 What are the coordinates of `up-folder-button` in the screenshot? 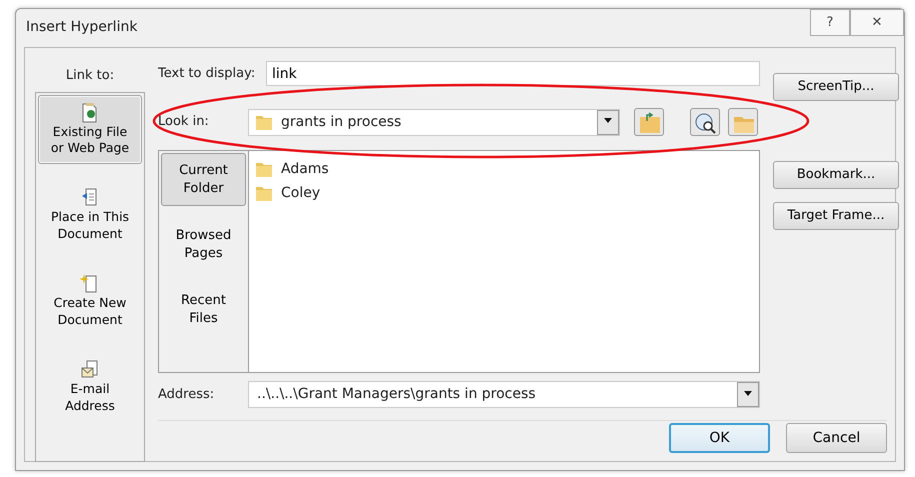 It's located at (649, 122).